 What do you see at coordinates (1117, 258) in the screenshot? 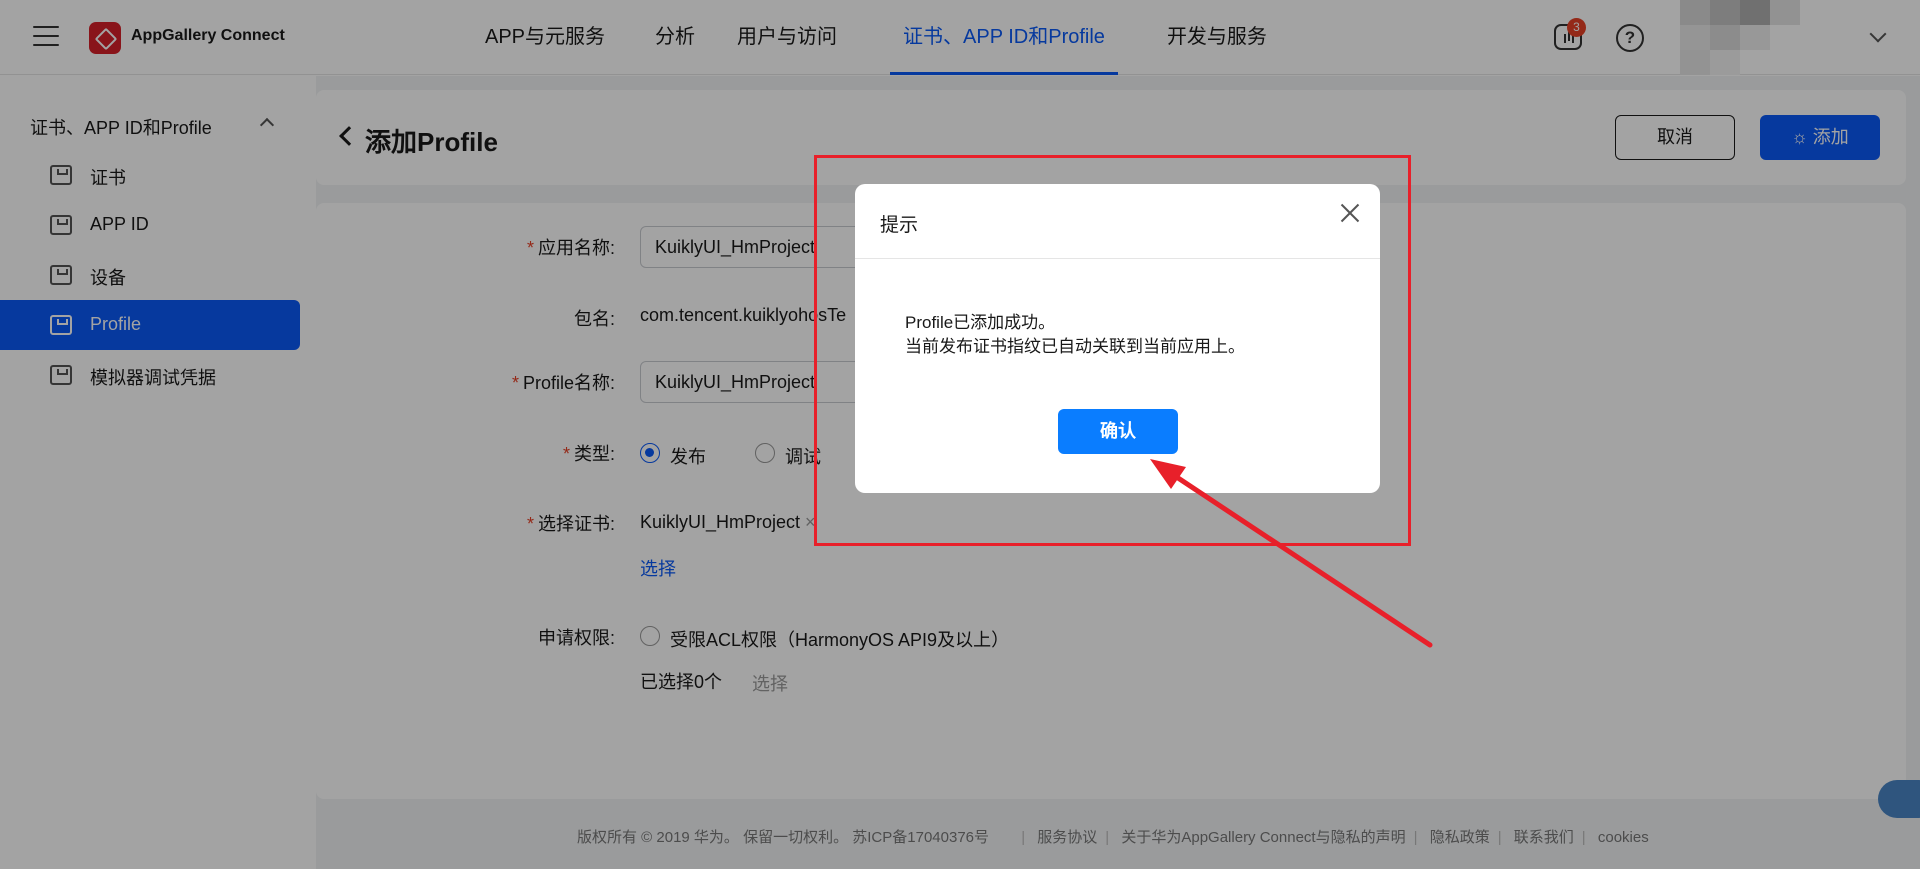
I see `dialog-divider` at bounding box center [1117, 258].